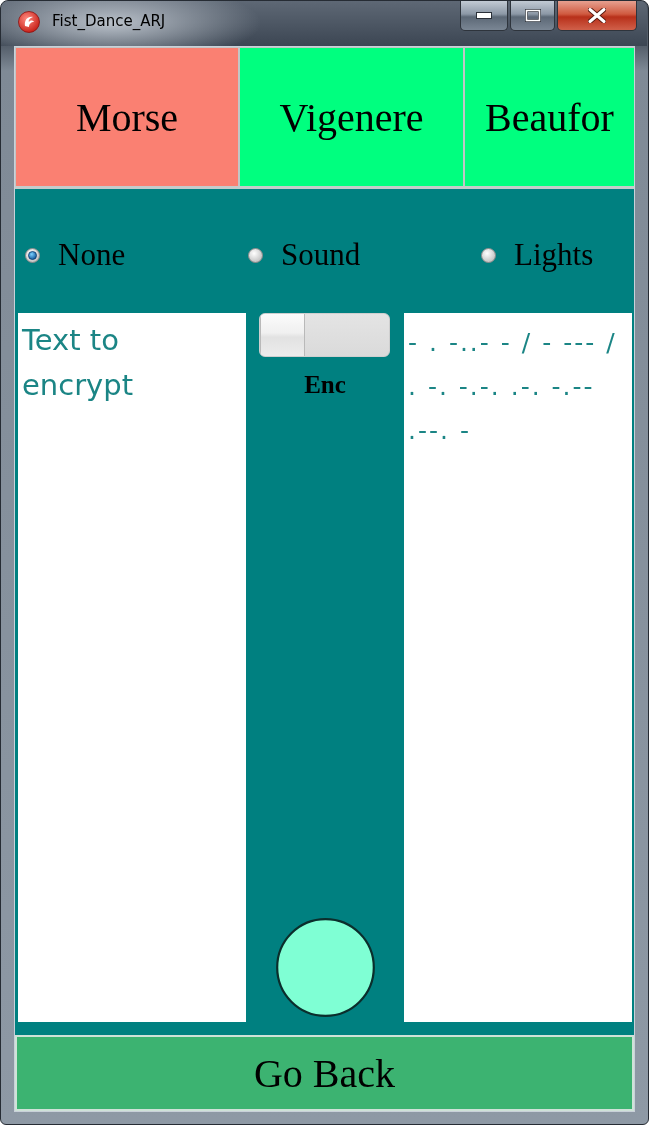 This screenshot has width=649, height=1125. Describe the element at coordinates (549, 117) in the screenshot. I see `cipher-tab: Beaufor` at that location.